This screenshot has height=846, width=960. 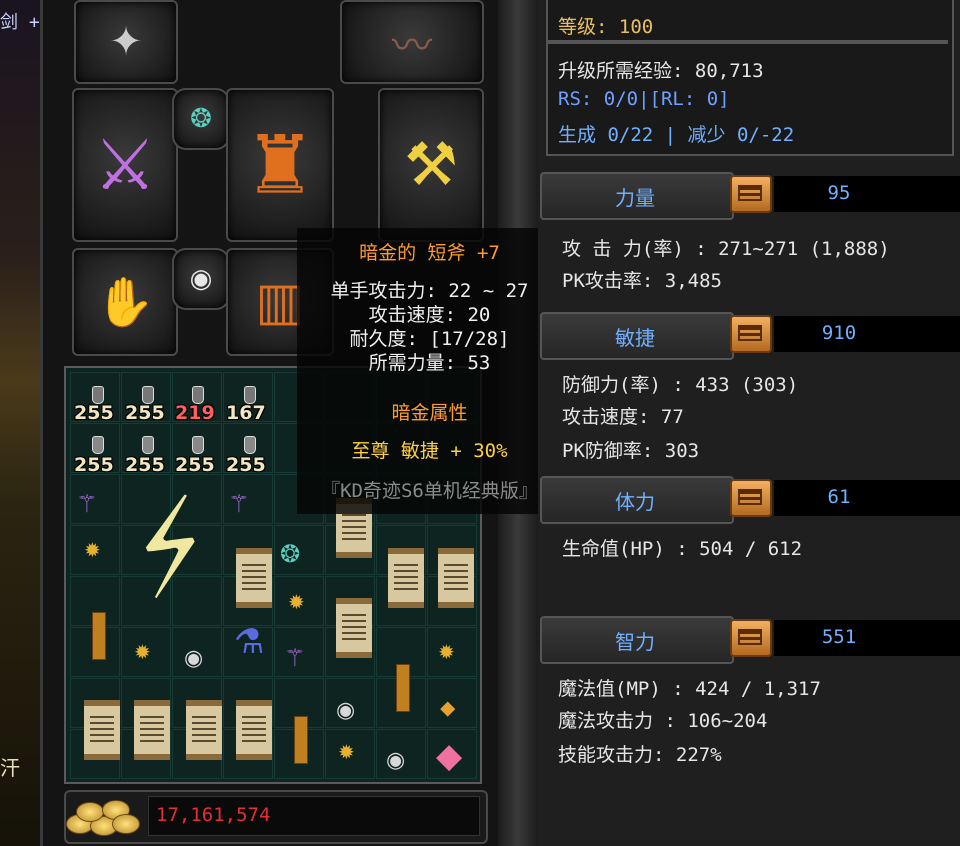 I want to click on hp-text: 生命值(HP) : 504 / 612, so click(x=682, y=549).